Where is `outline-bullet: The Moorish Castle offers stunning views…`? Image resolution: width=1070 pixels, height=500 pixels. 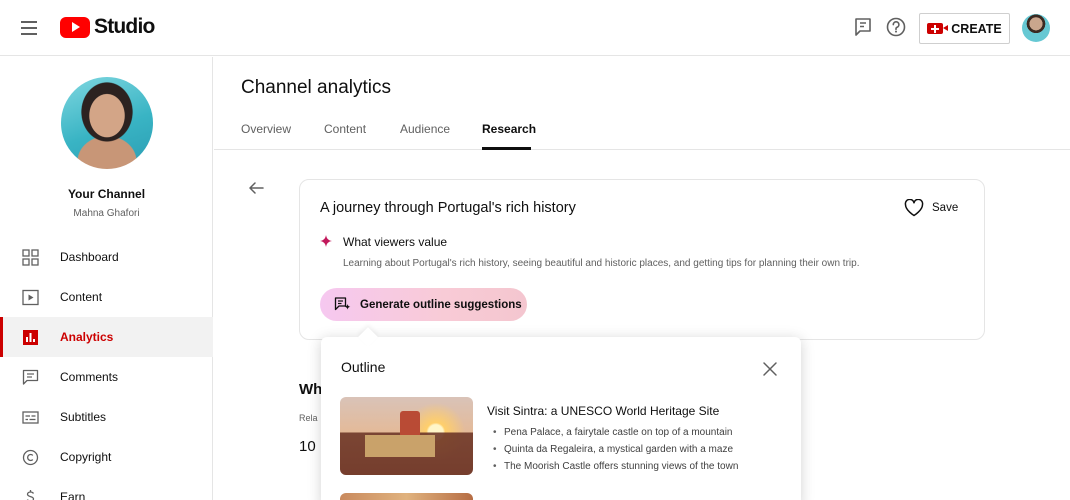
outline-bullet: The Moorish Castle offers stunning views… is located at coordinates (615, 466).